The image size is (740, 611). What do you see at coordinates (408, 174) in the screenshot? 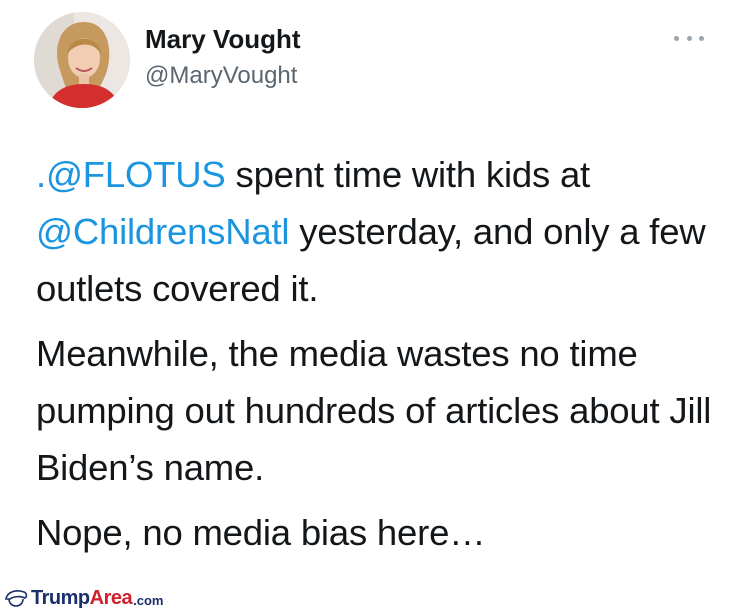
I see `tweet-text-segment: spent time with kids at` at bounding box center [408, 174].